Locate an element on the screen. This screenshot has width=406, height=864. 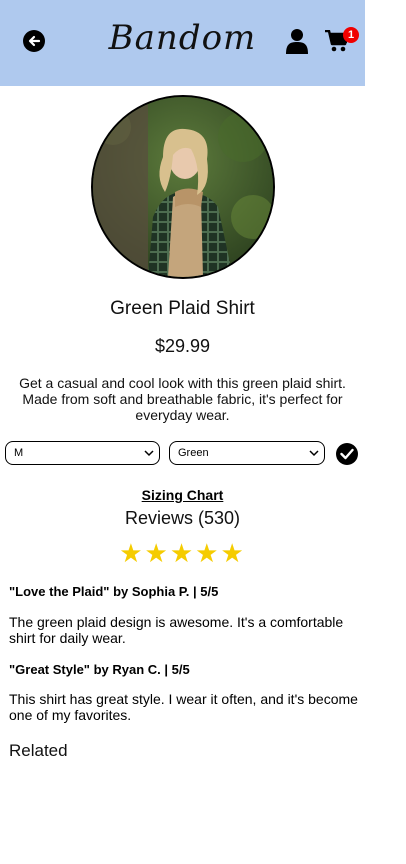
product-price: $29.99 is located at coordinates (182, 346).